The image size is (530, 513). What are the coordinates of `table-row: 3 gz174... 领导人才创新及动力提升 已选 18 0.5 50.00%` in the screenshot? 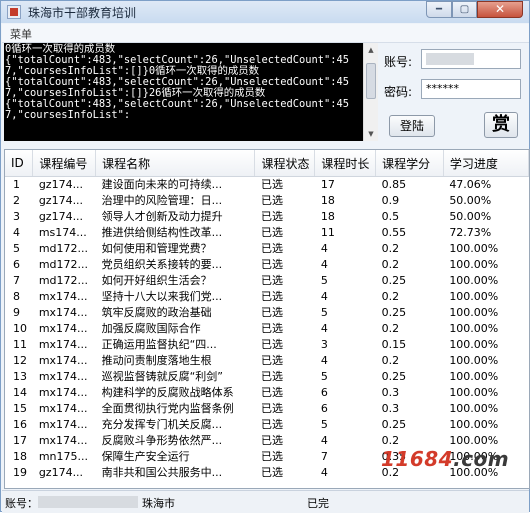 It's located at (267, 217).